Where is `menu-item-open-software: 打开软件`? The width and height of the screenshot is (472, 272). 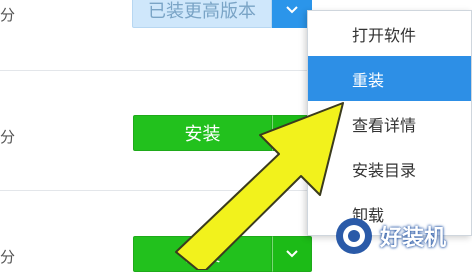 menu-item-open-software: 打开软件 is located at coordinates (389, 33).